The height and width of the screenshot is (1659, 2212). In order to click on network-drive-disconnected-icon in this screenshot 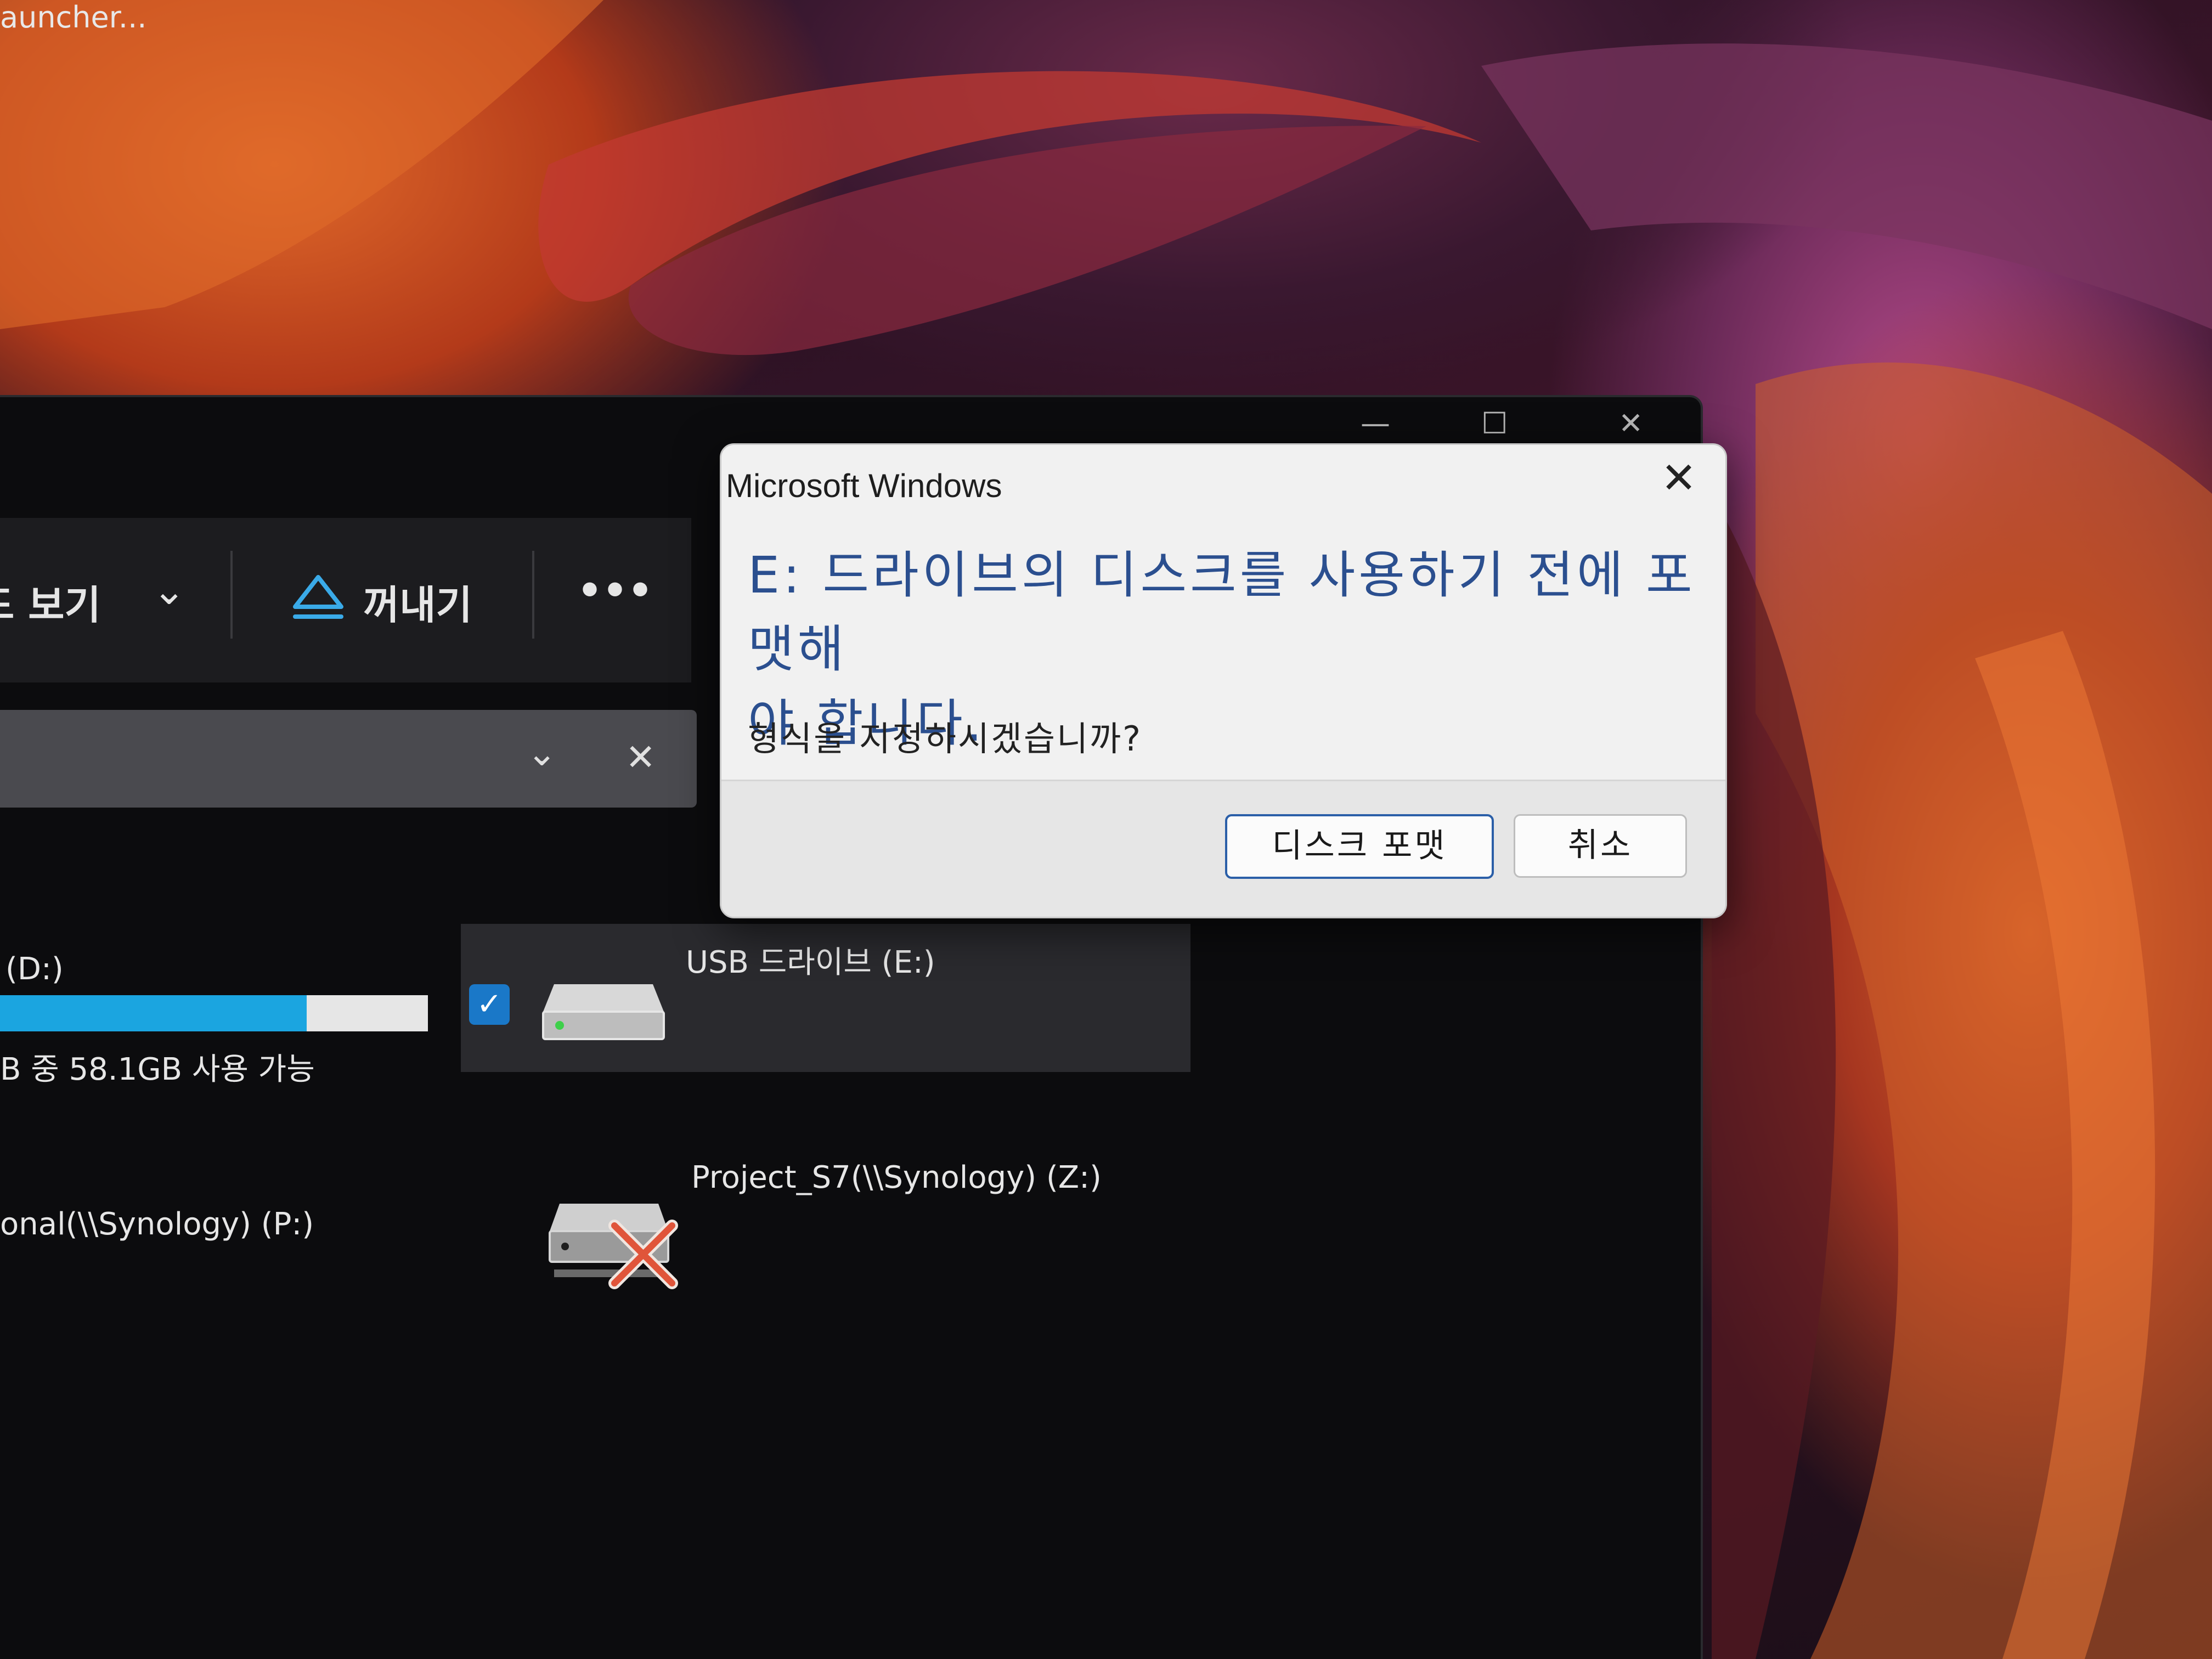, I will do `click(615, 1243)`.